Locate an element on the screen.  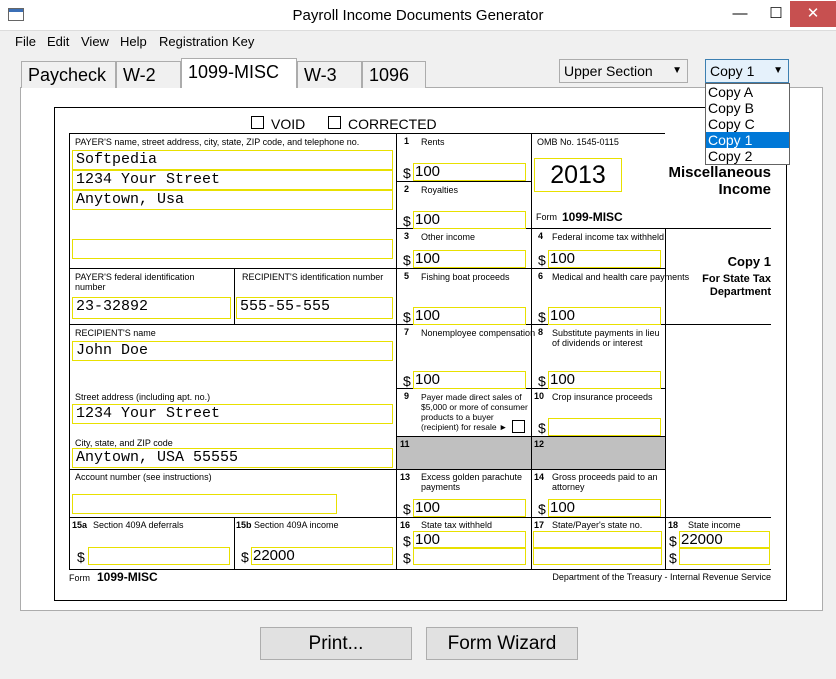
recipient-street-field: 1234 Your Street is located at coordinates (232, 414).